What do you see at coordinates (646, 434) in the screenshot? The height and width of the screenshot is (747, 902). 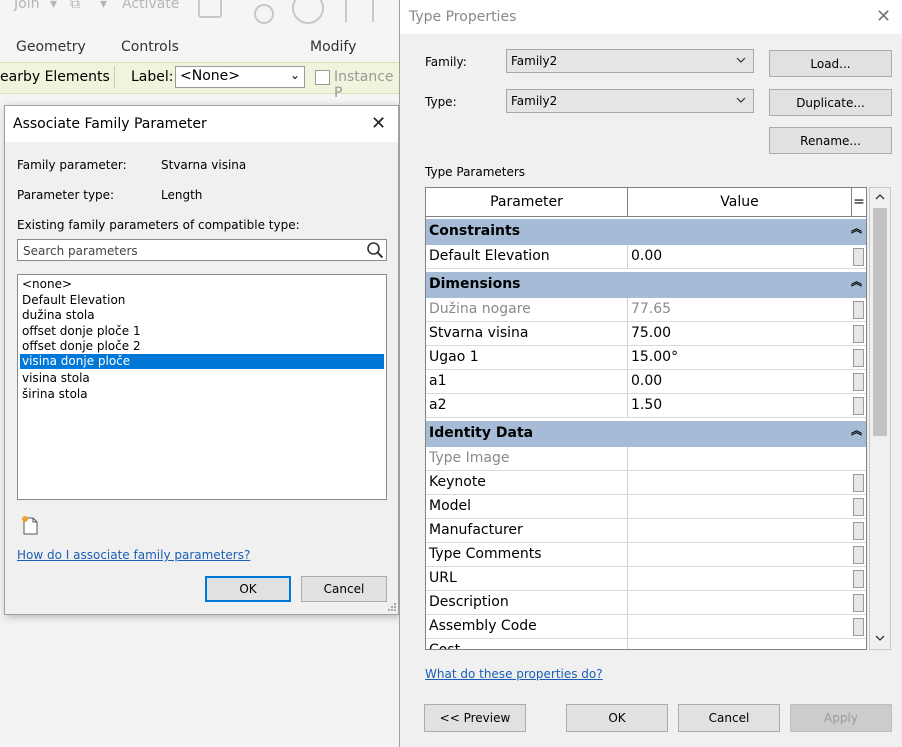 I see `group-header-identity-data: Identity Data ︽` at bounding box center [646, 434].